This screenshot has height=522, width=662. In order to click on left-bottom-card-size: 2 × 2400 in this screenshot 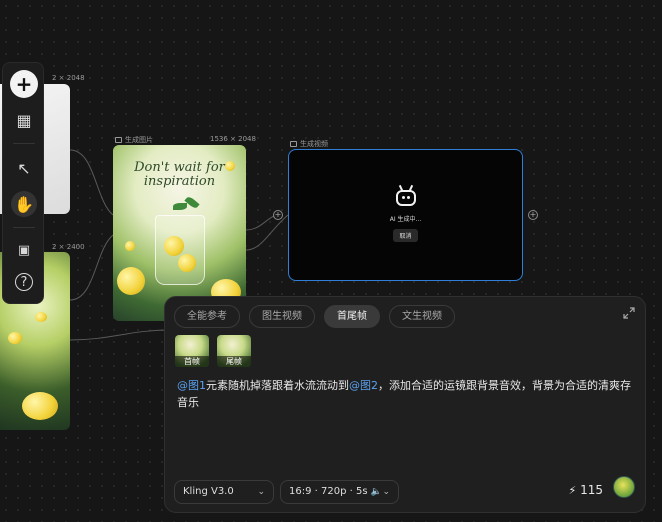, I will do `click(68, 247)`.